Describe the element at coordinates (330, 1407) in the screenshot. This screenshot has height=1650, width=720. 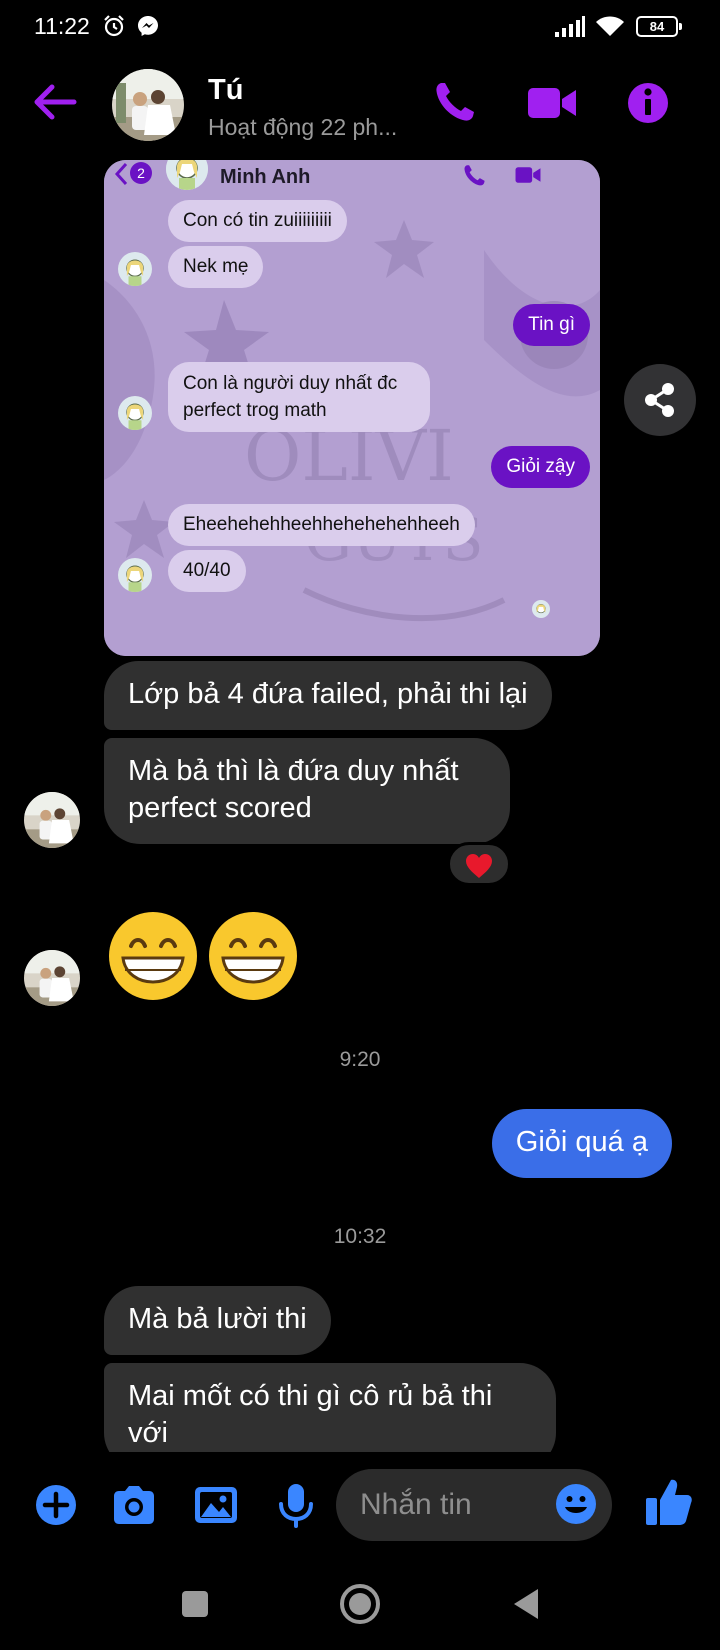
I see `message-bubble-received: Mai mốt có thi gì cô rủ bả thi với` at that location.